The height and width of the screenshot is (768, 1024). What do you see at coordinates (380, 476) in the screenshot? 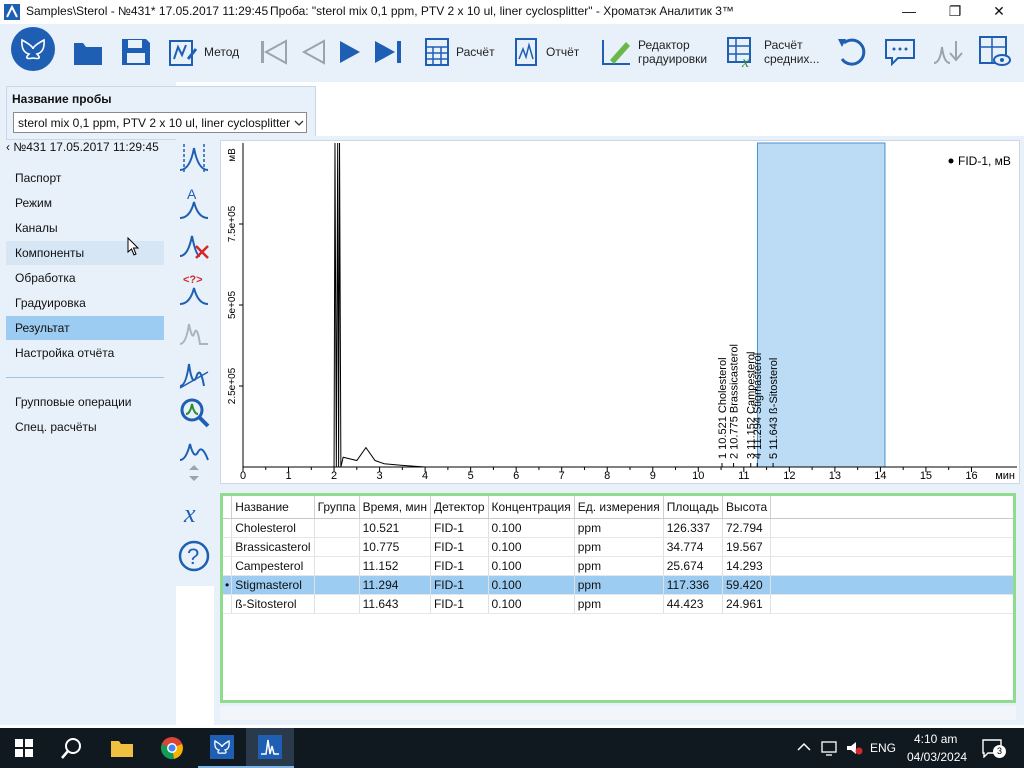
I see `x-tick-label: 3` at bounding box center [380, 476].